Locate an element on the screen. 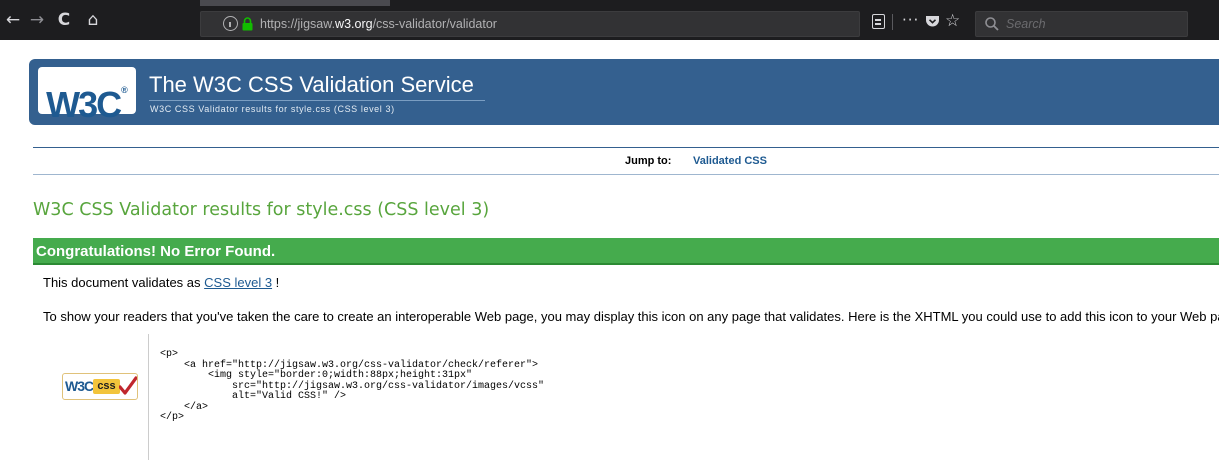 Image resolution: width=1219 pixels, height=460 pixels. info-icon is located at coordinates (230, 23).